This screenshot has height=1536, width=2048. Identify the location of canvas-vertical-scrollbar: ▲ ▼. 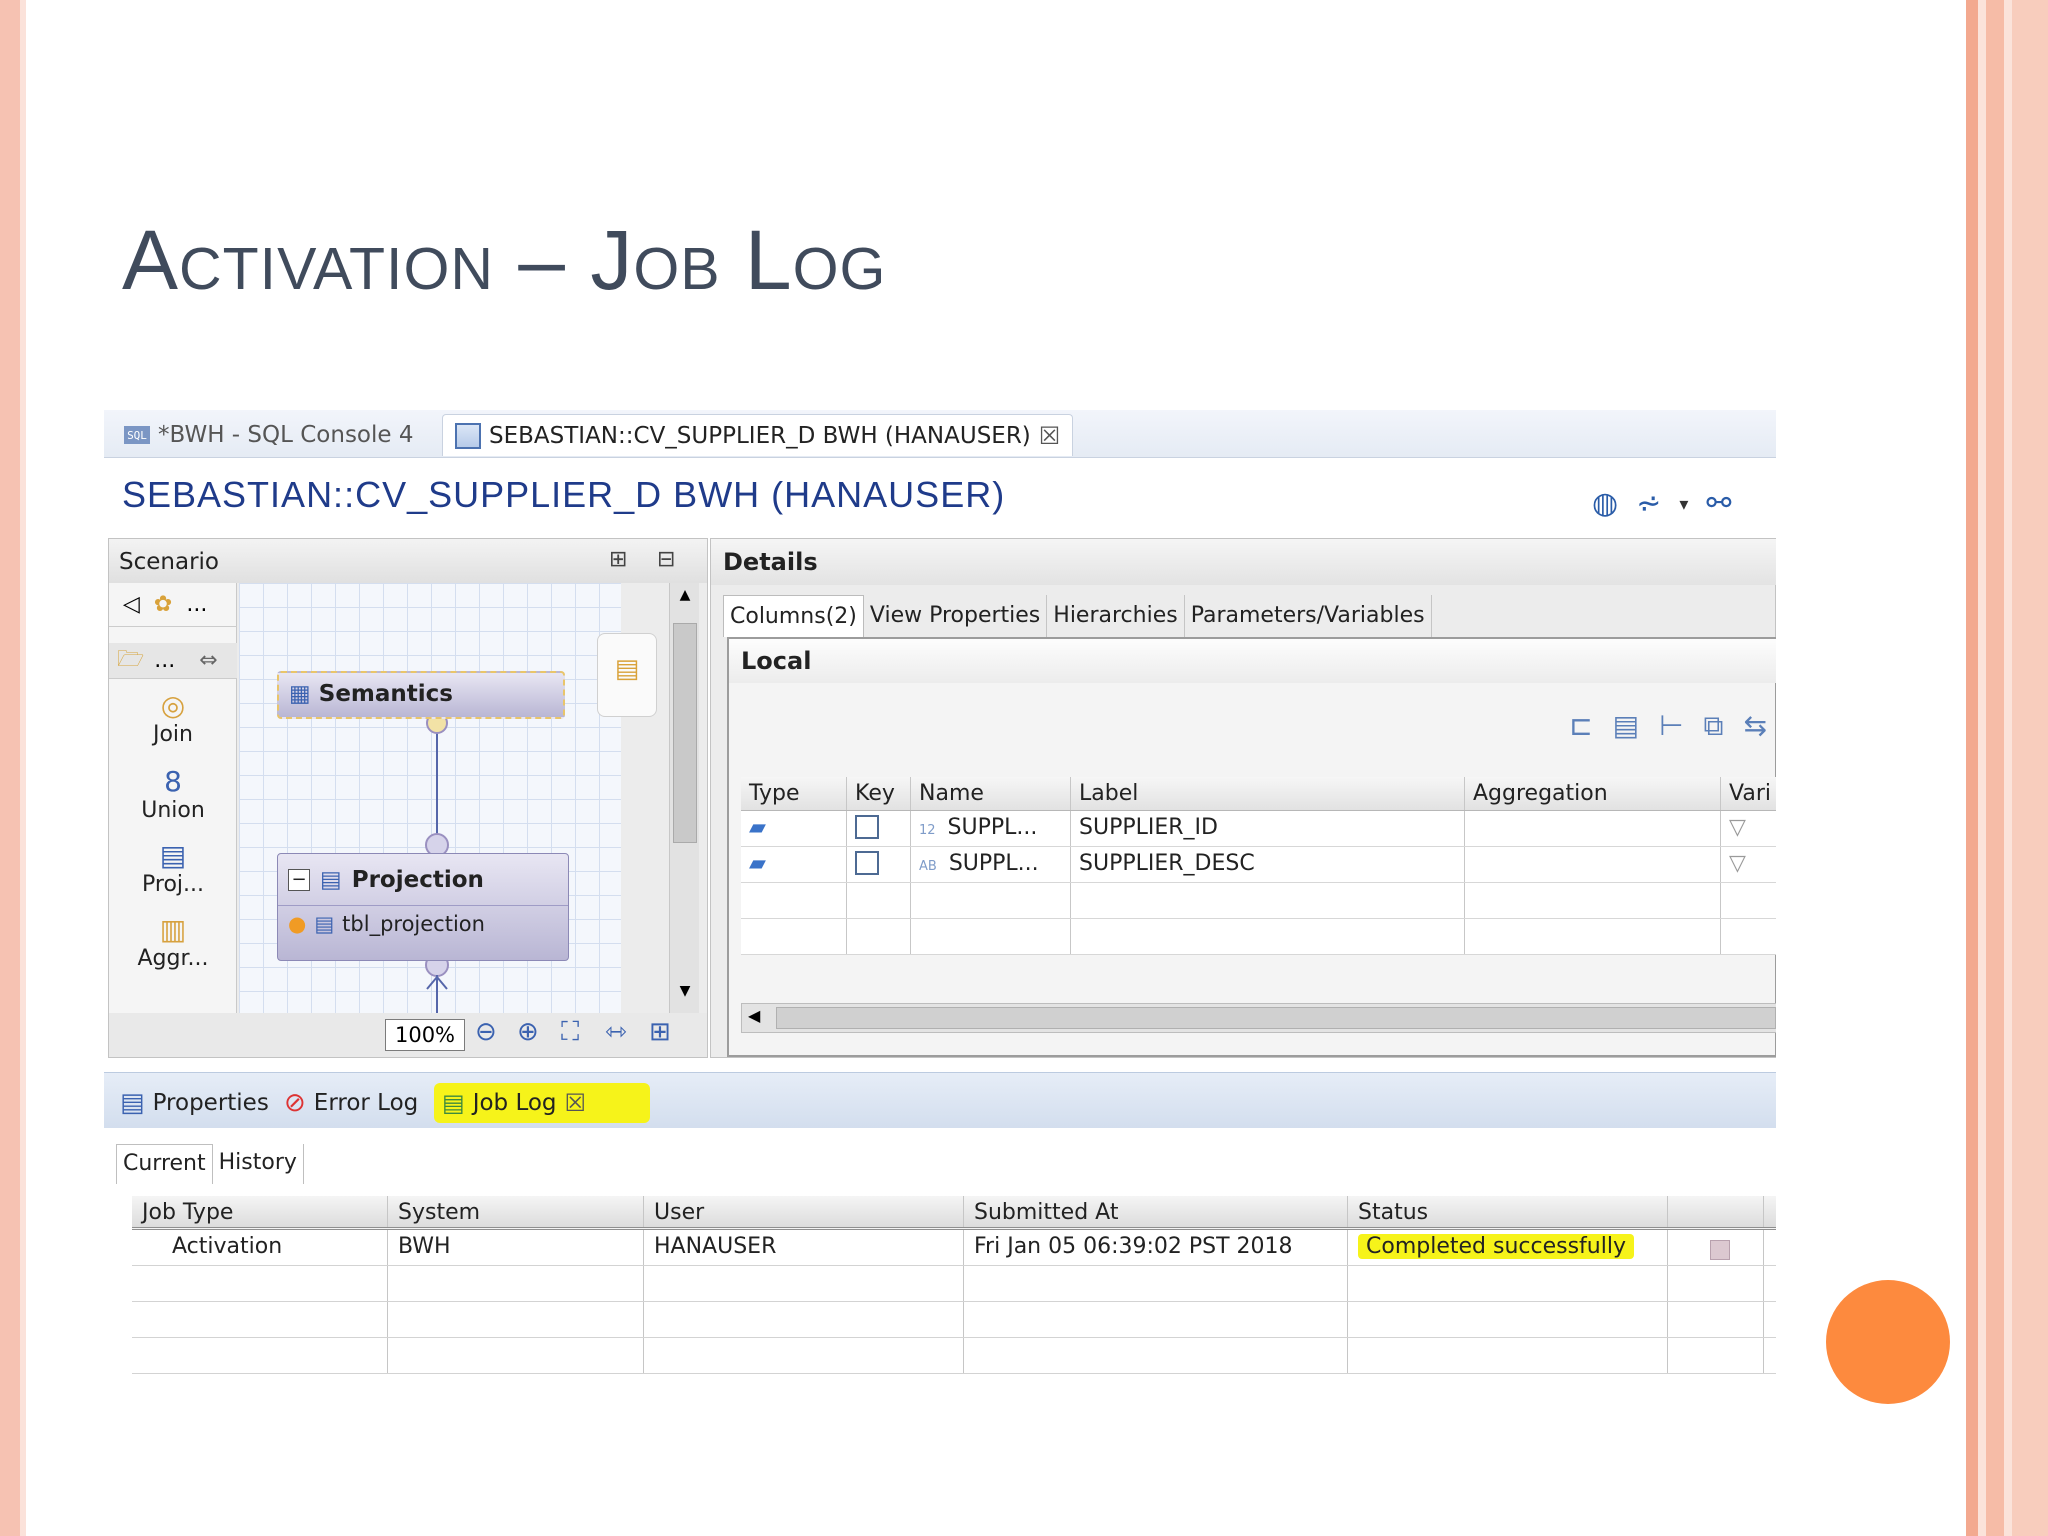
(684, 798).